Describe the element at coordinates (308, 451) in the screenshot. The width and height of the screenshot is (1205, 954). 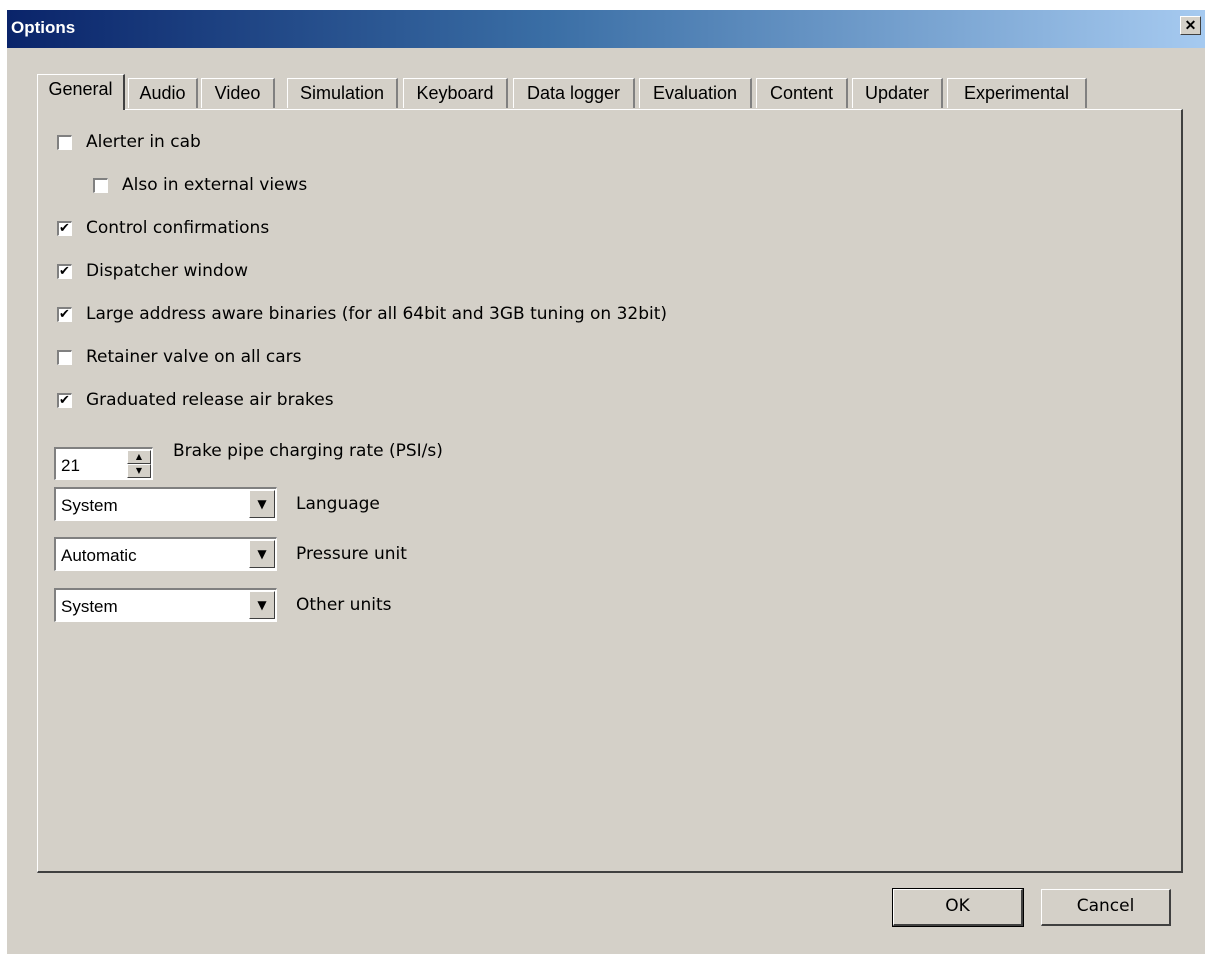
I see `brake-rate-label: Brake pipe charging rate (PSI/s)` at that location.